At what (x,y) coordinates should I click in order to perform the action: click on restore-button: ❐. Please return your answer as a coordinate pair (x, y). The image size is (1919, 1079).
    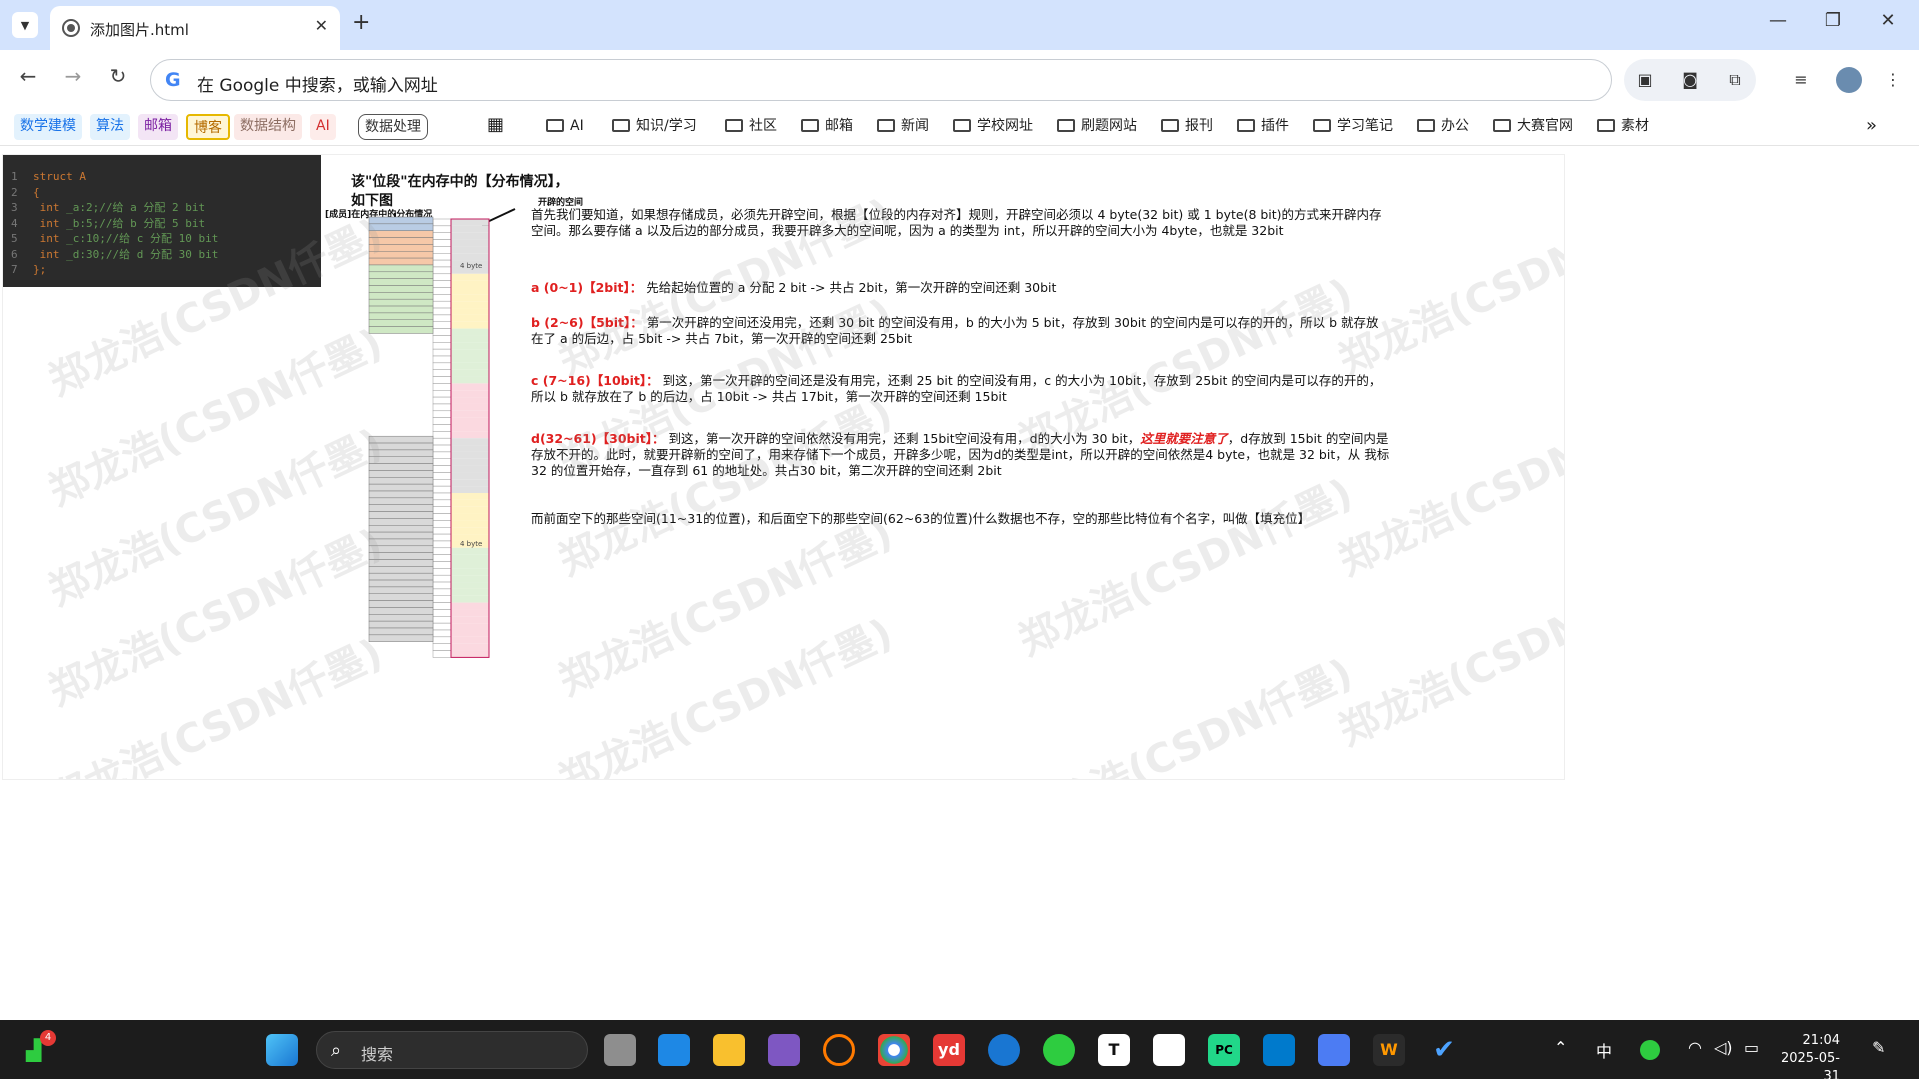
    Looking at the image, I should click on (1833, 20).